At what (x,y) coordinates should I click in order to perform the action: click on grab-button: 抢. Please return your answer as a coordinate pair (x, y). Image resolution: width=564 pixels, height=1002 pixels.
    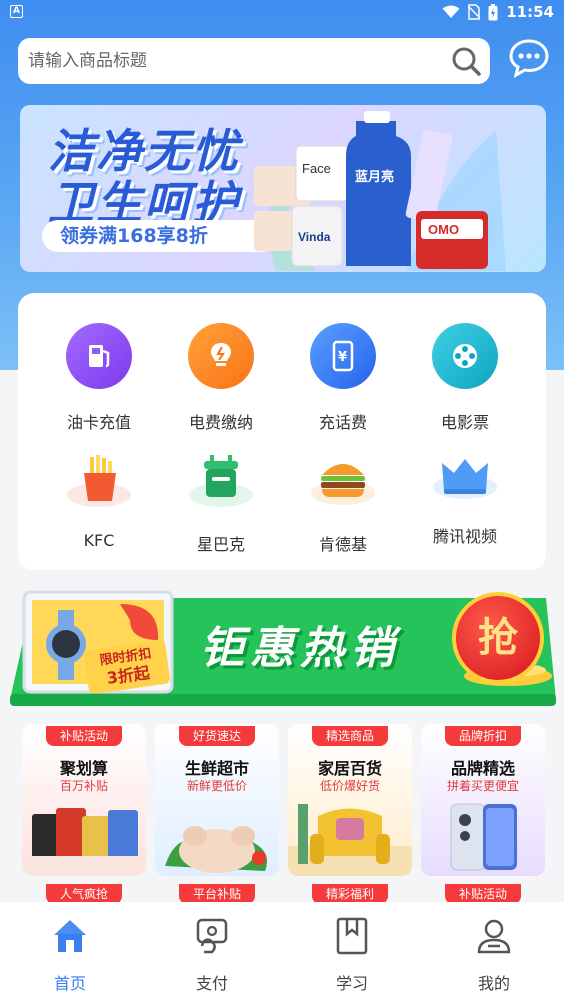
    Looking at the image, I should click on (498, 638).